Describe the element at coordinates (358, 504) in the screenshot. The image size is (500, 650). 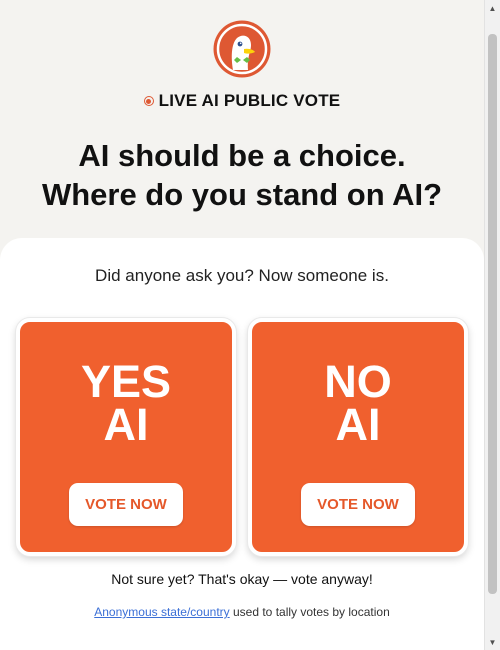
I see `no-vote-now-button: VOTE NOW` at that location.